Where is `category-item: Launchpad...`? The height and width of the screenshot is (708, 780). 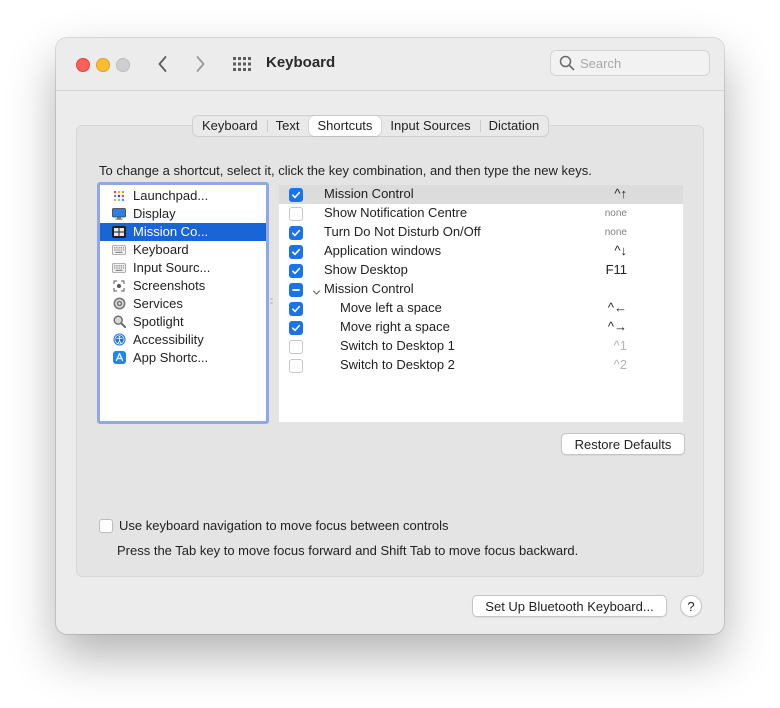
category-item: Launchpad... is located at coordinates (183, 196).